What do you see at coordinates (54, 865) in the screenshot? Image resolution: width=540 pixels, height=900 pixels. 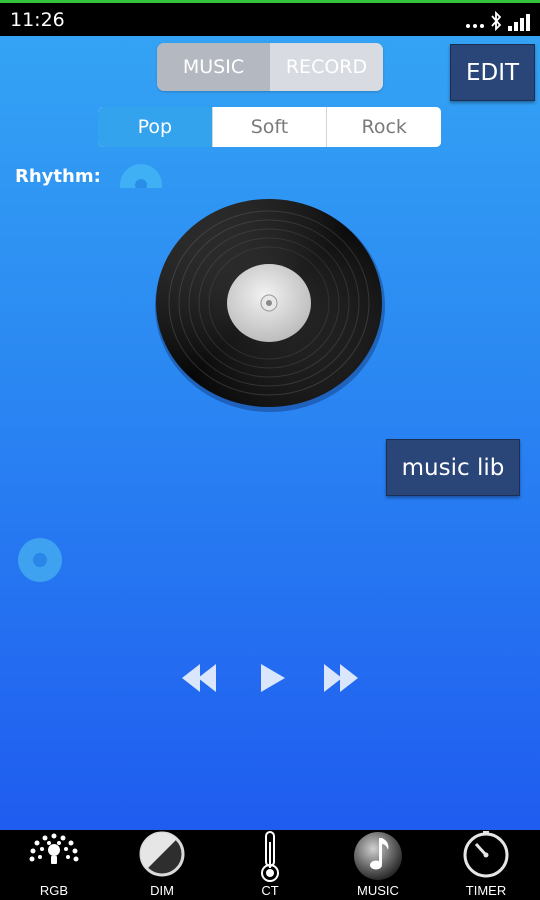 I see `nav-item-rgb: RGB` at bounding box center [54, 865].